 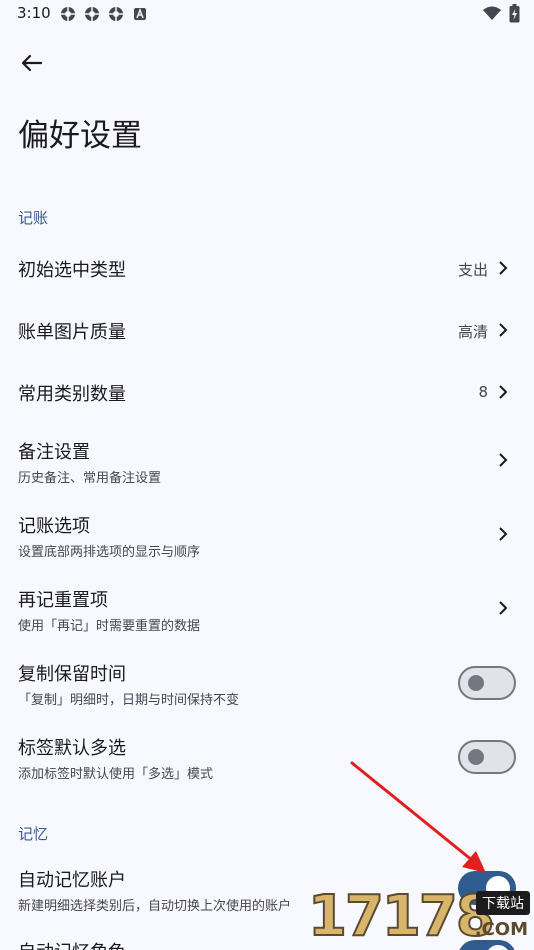 I want to click on setting-title: 自动记忆账户, so click(x=72, y=880).